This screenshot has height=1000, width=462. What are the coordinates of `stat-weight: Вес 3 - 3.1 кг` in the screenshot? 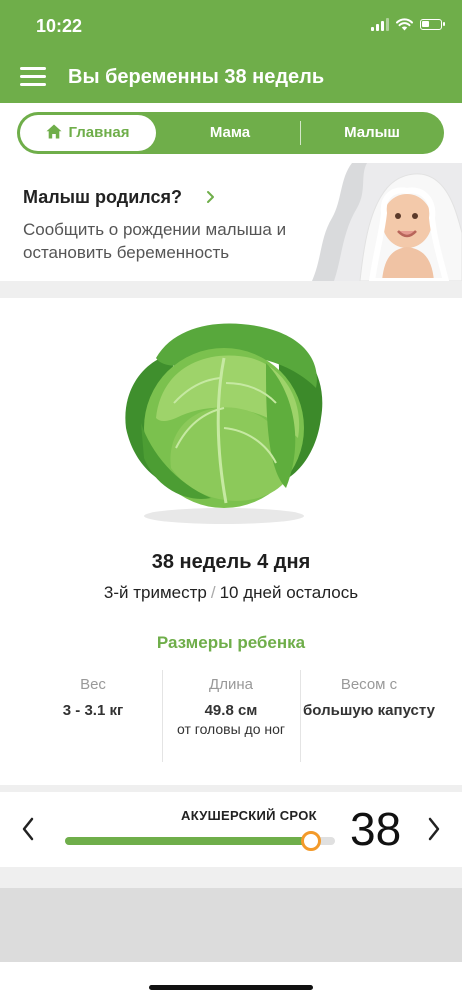 It's located at (93, 695).